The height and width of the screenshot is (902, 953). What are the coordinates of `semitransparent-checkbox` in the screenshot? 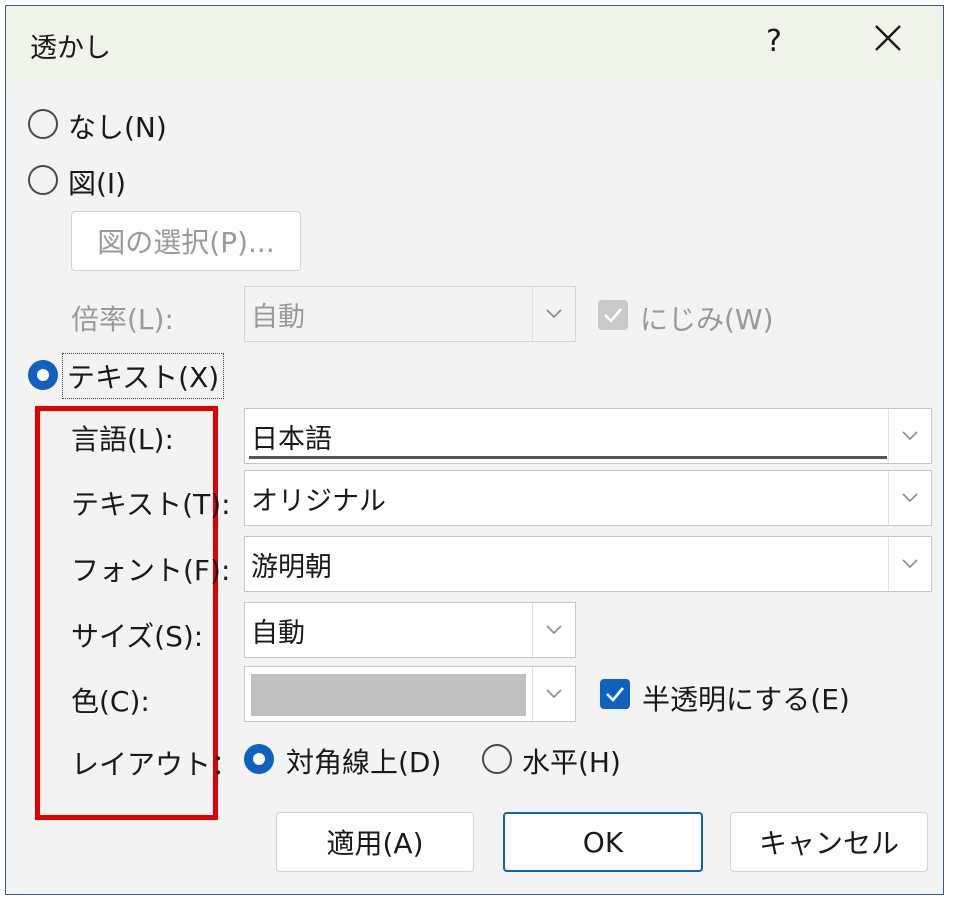 It's located at (615, 694).